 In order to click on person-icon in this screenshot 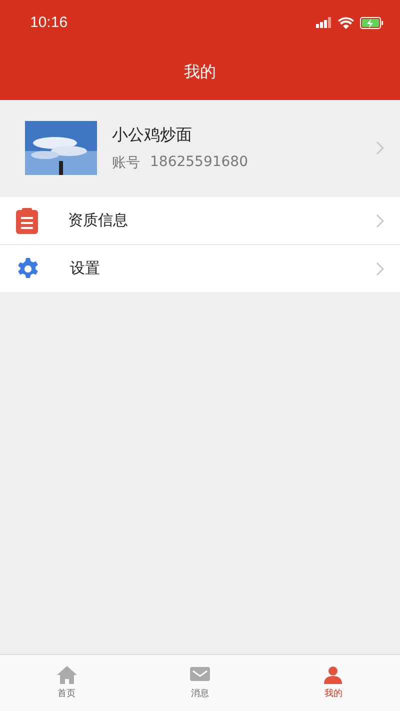, I will do `click(333, 675)`.